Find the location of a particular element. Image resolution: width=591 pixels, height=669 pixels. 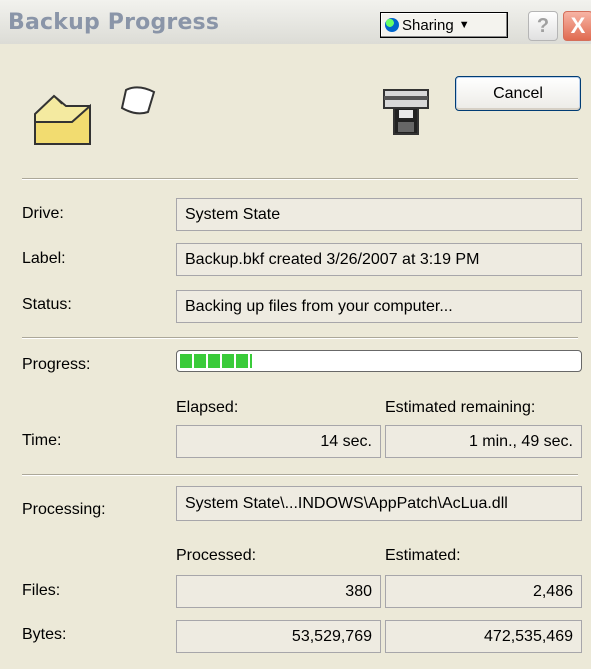

backup-device-icon is located at coordinates (406, 112).